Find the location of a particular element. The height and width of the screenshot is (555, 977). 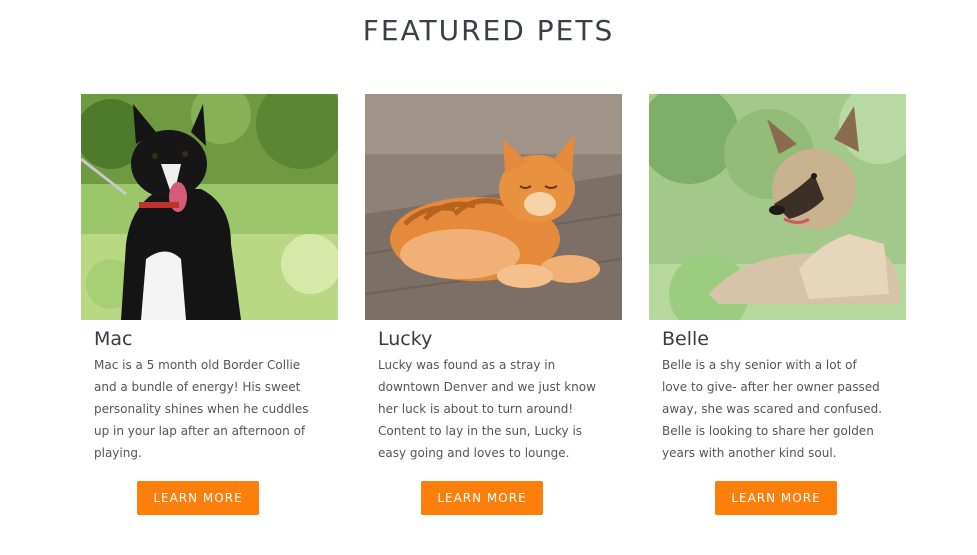

section-title: FEATURED PETS is located at coordinates (488, 30).